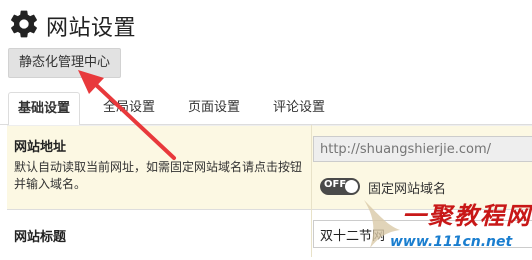 The height and width of the screenshot is (260, 532). What do you see at coordinates (311, 191) in the screenshot?
I see `column-divider` at bounding box center [311, 191].